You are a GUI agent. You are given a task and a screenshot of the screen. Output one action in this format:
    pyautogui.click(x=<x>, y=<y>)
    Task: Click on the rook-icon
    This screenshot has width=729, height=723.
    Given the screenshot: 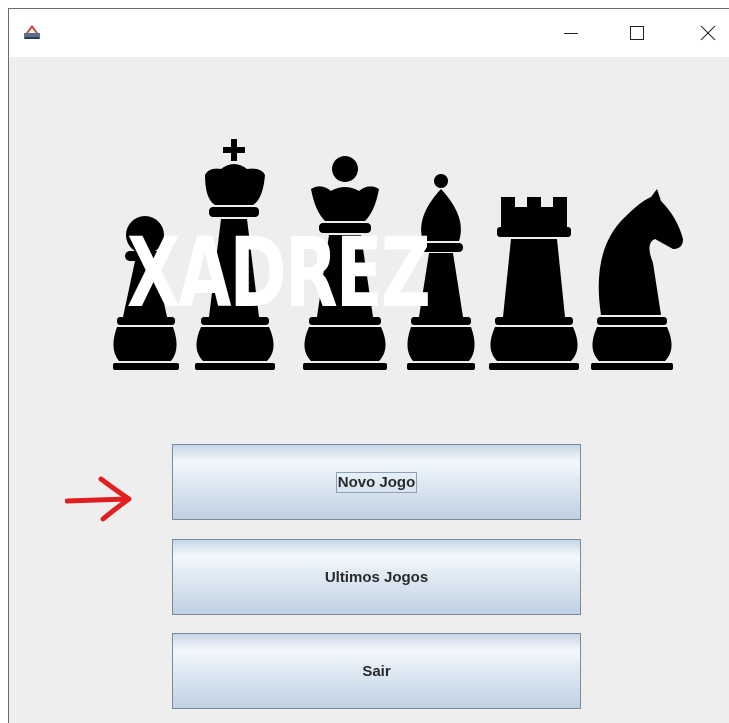 What is the action you would take?
    pyautogui.click(x=534, y=283)
    